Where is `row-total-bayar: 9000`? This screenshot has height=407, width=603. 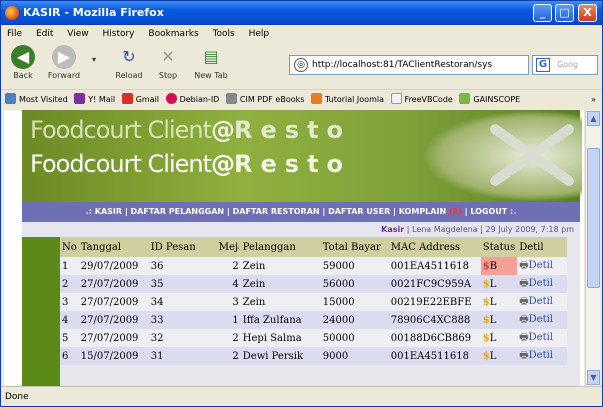
row-total-bayar: 9000 is located at coordinates (354, 356).